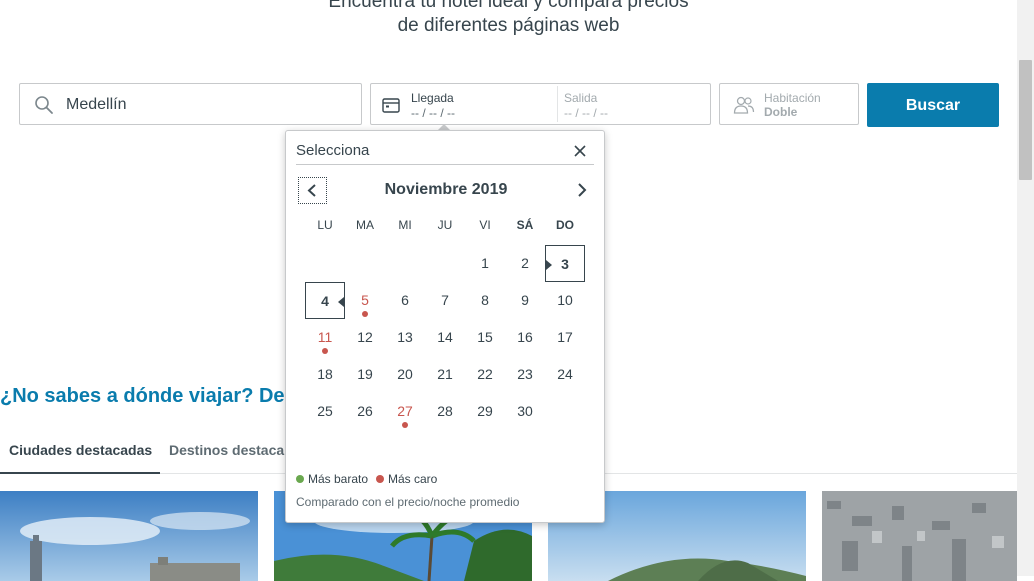  I want to click on calendar-day: 5, so click(365, 300).